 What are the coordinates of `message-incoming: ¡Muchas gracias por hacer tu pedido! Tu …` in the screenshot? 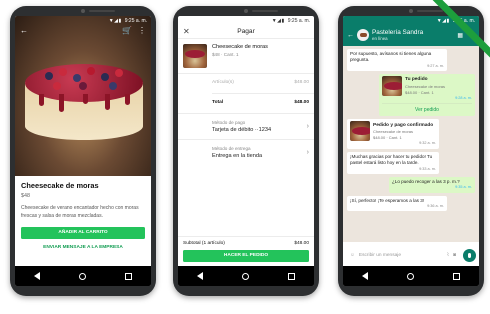 It's located at (393, 162).